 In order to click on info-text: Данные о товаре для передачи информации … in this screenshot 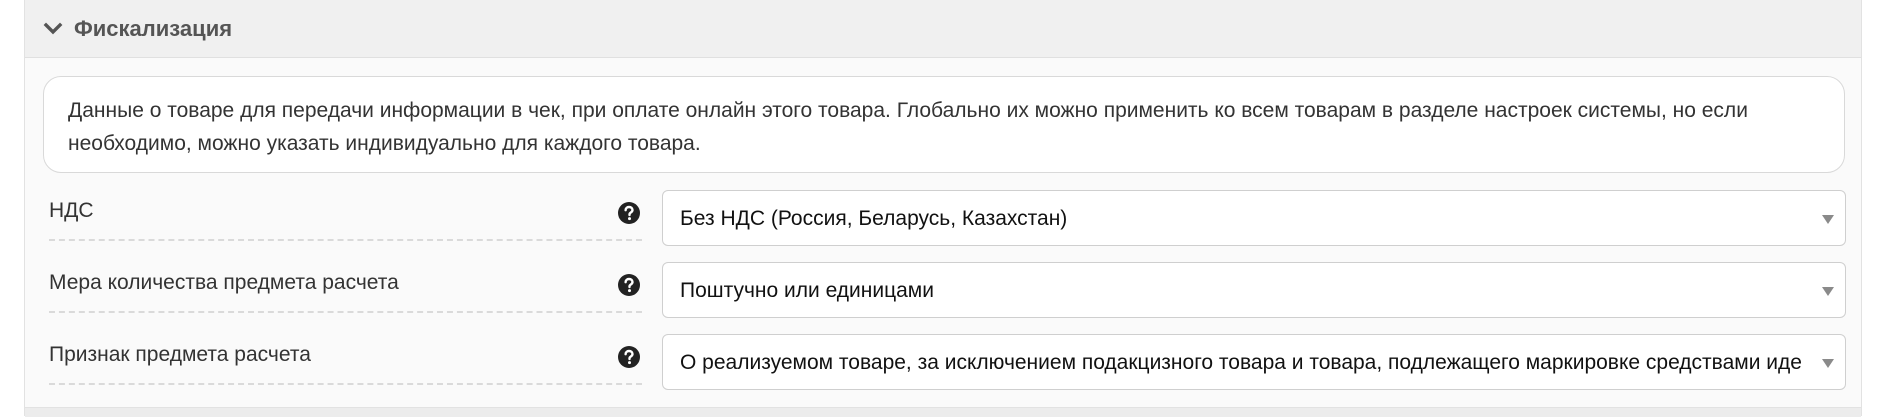, I will do `click(908, 127)`.